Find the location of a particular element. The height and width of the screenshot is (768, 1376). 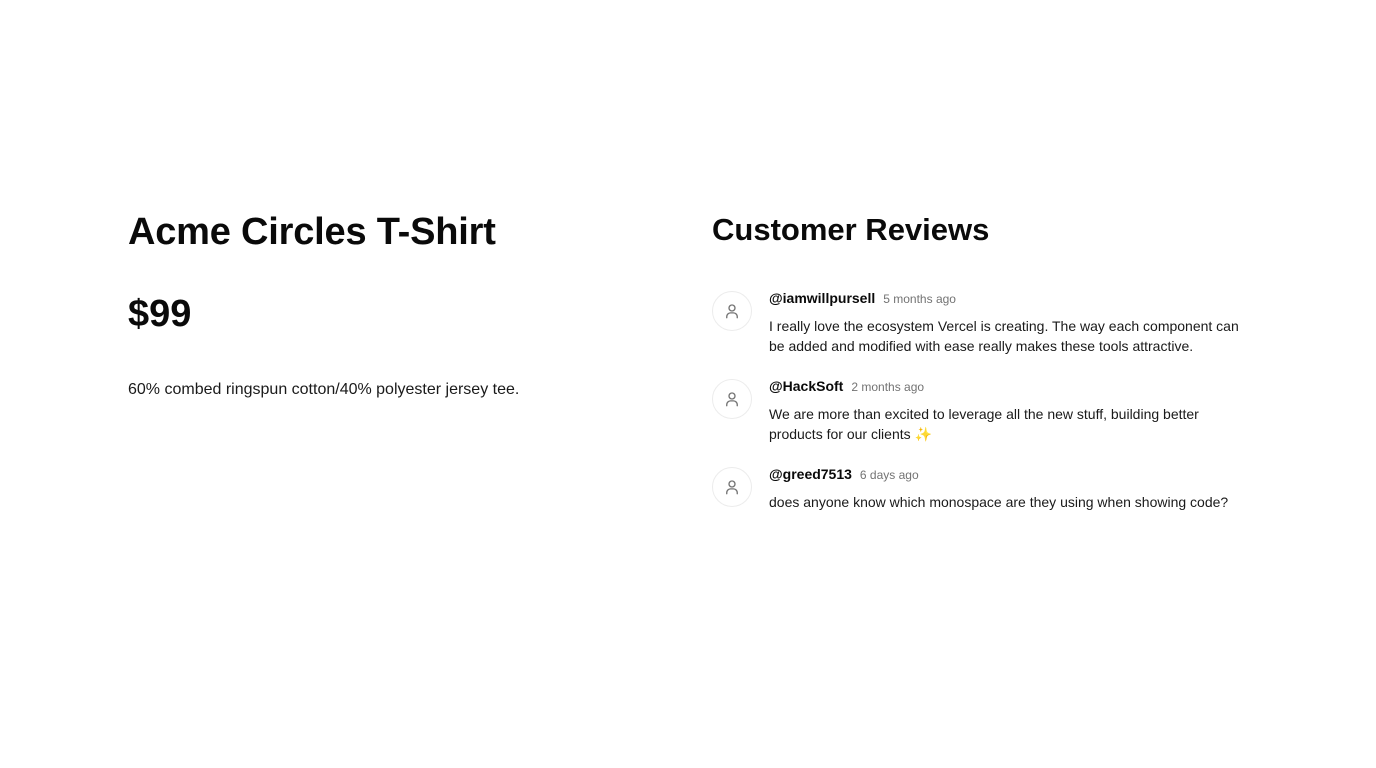

review-timestamp: 2 months ago is located at coordinates (888, 387).